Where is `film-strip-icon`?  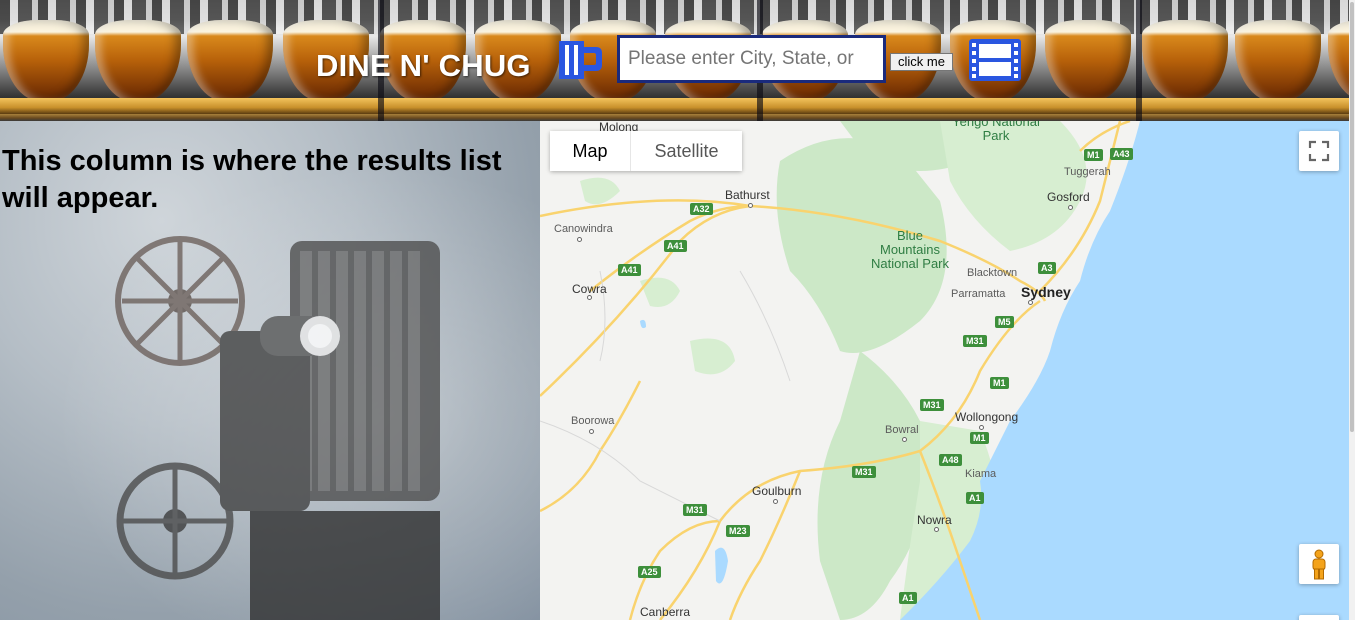 film-strip-icon is located at coordinates (995, 60).